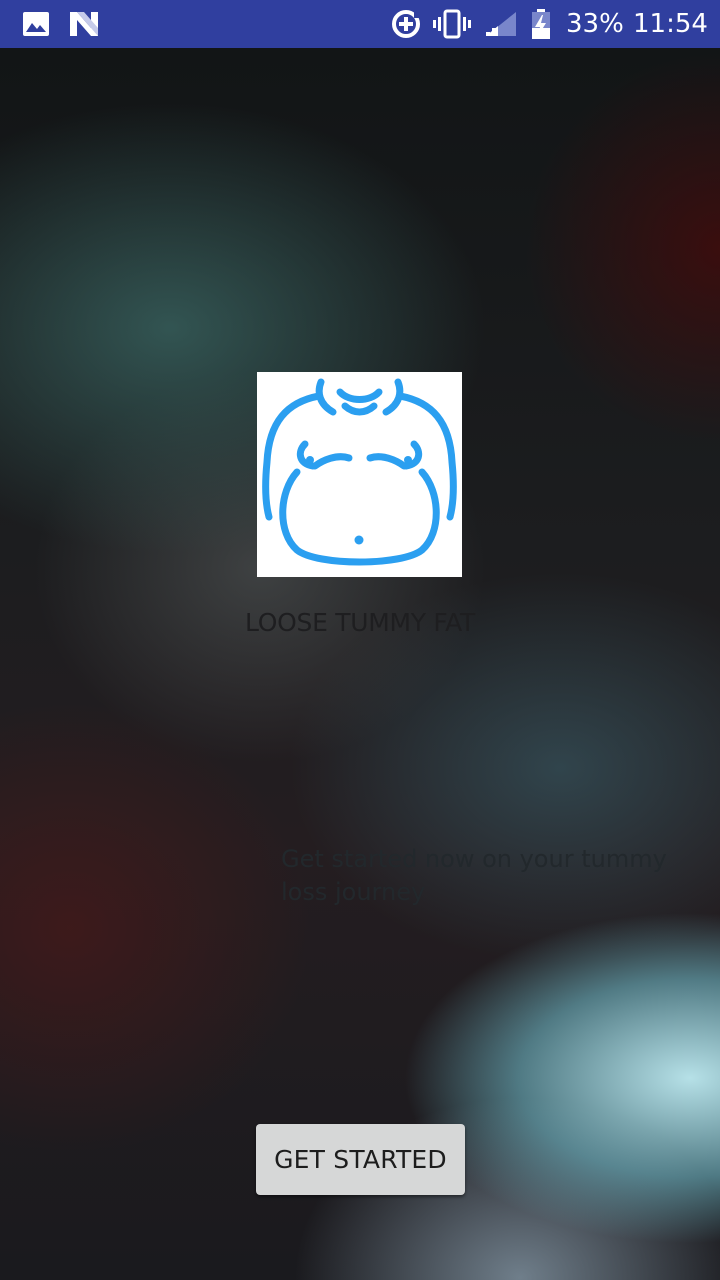  What do you see at coordinates (670, 24) in the screenshot?
I see `clock: 11:54` at bounding box center [670, 24].